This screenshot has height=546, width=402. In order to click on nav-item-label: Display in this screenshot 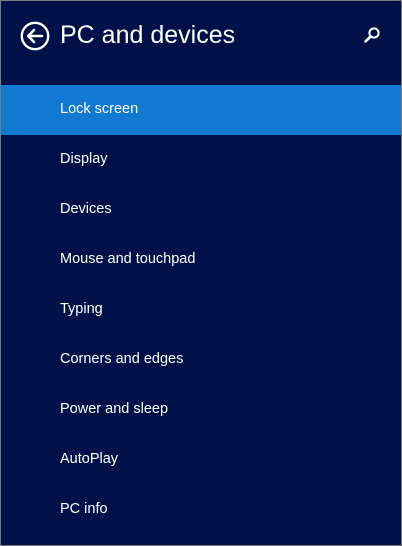, I will do `click(84, 159)`.